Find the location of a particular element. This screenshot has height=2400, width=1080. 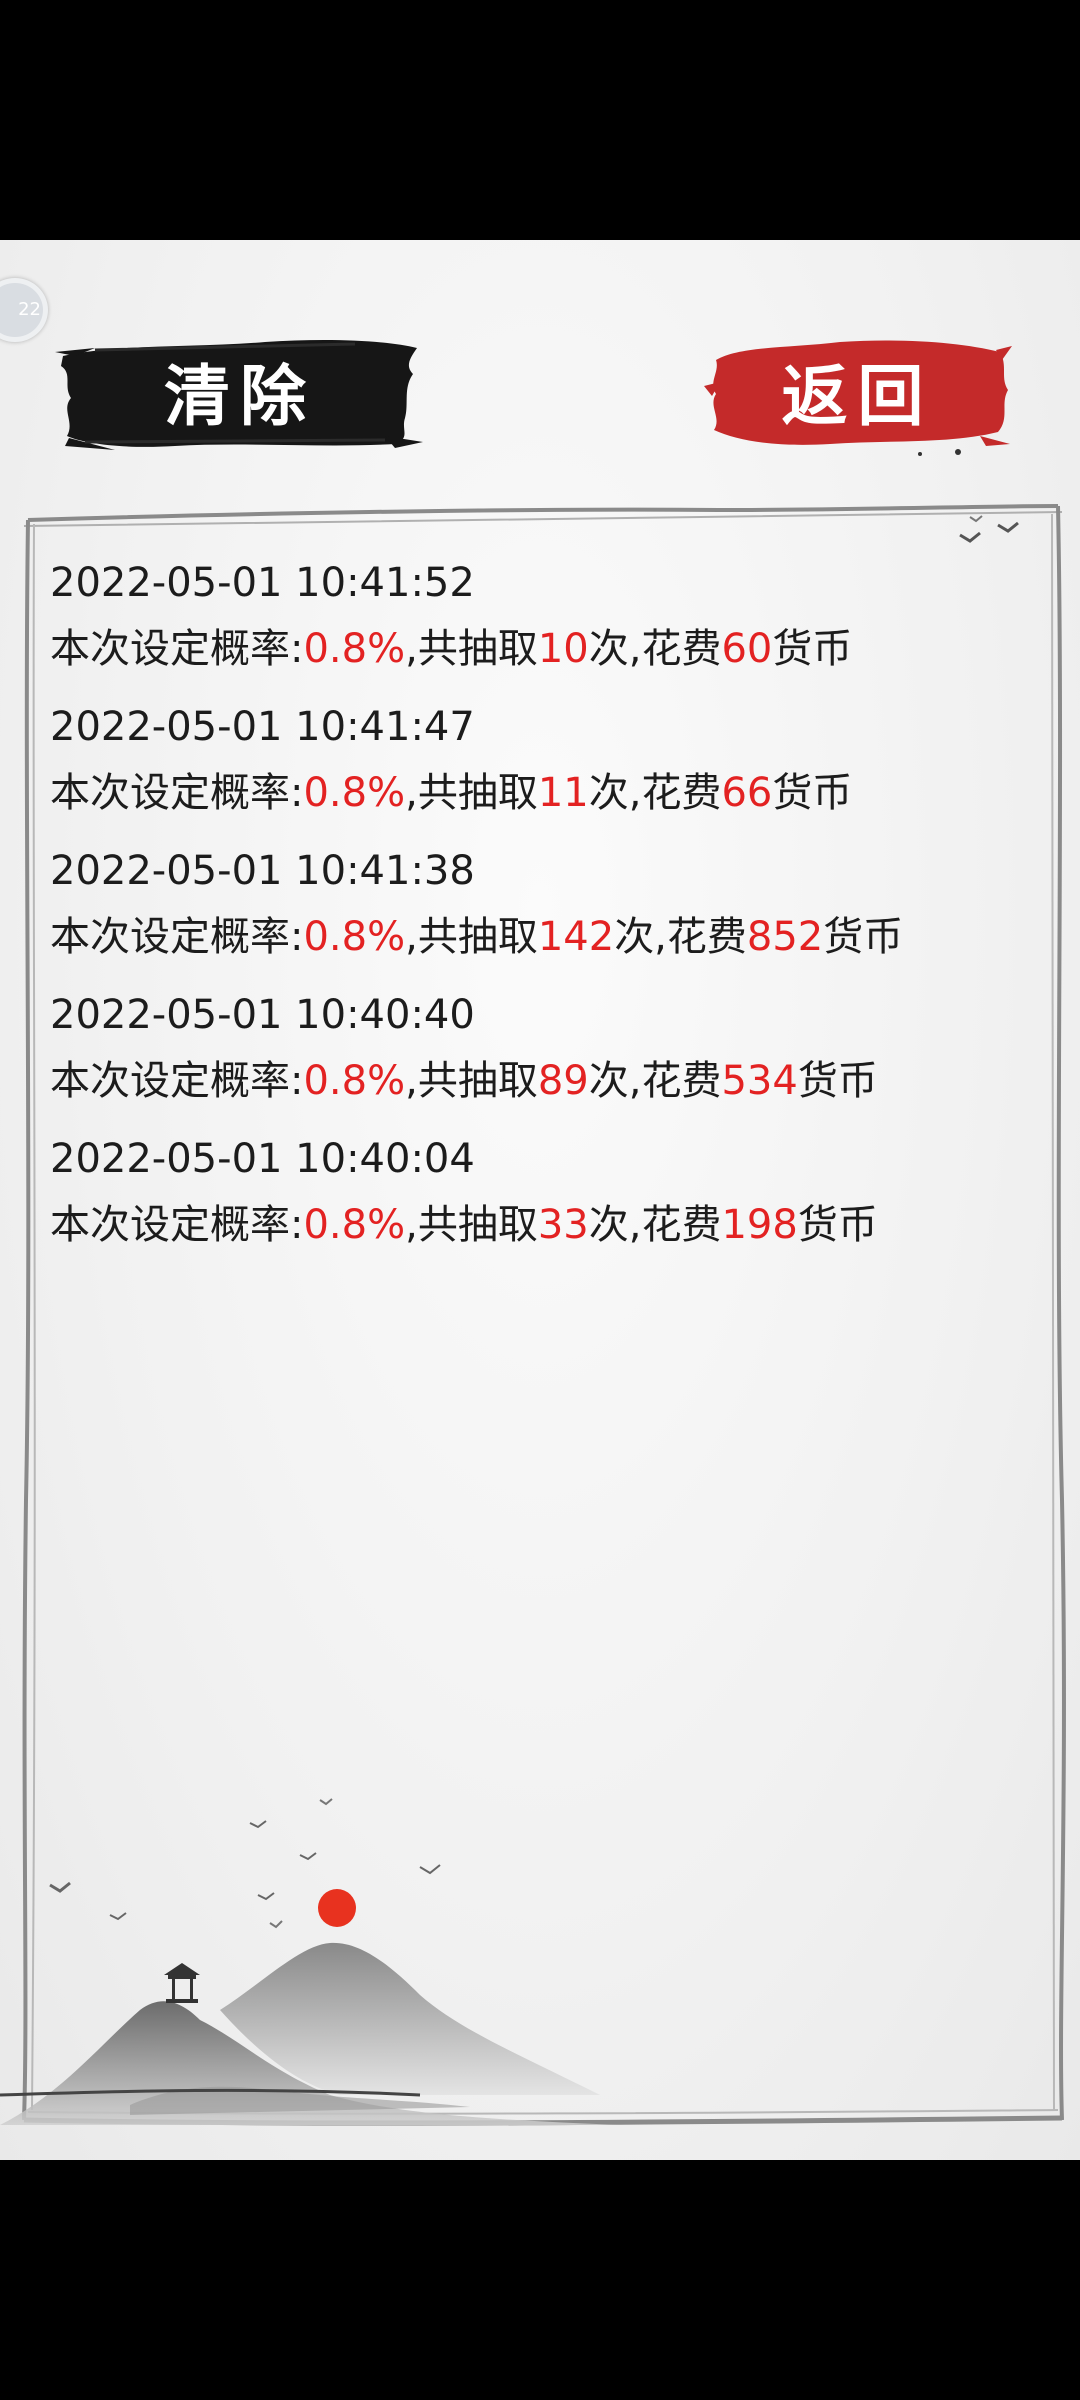

bottom-black-bar is located at coordinates (540, 2280).